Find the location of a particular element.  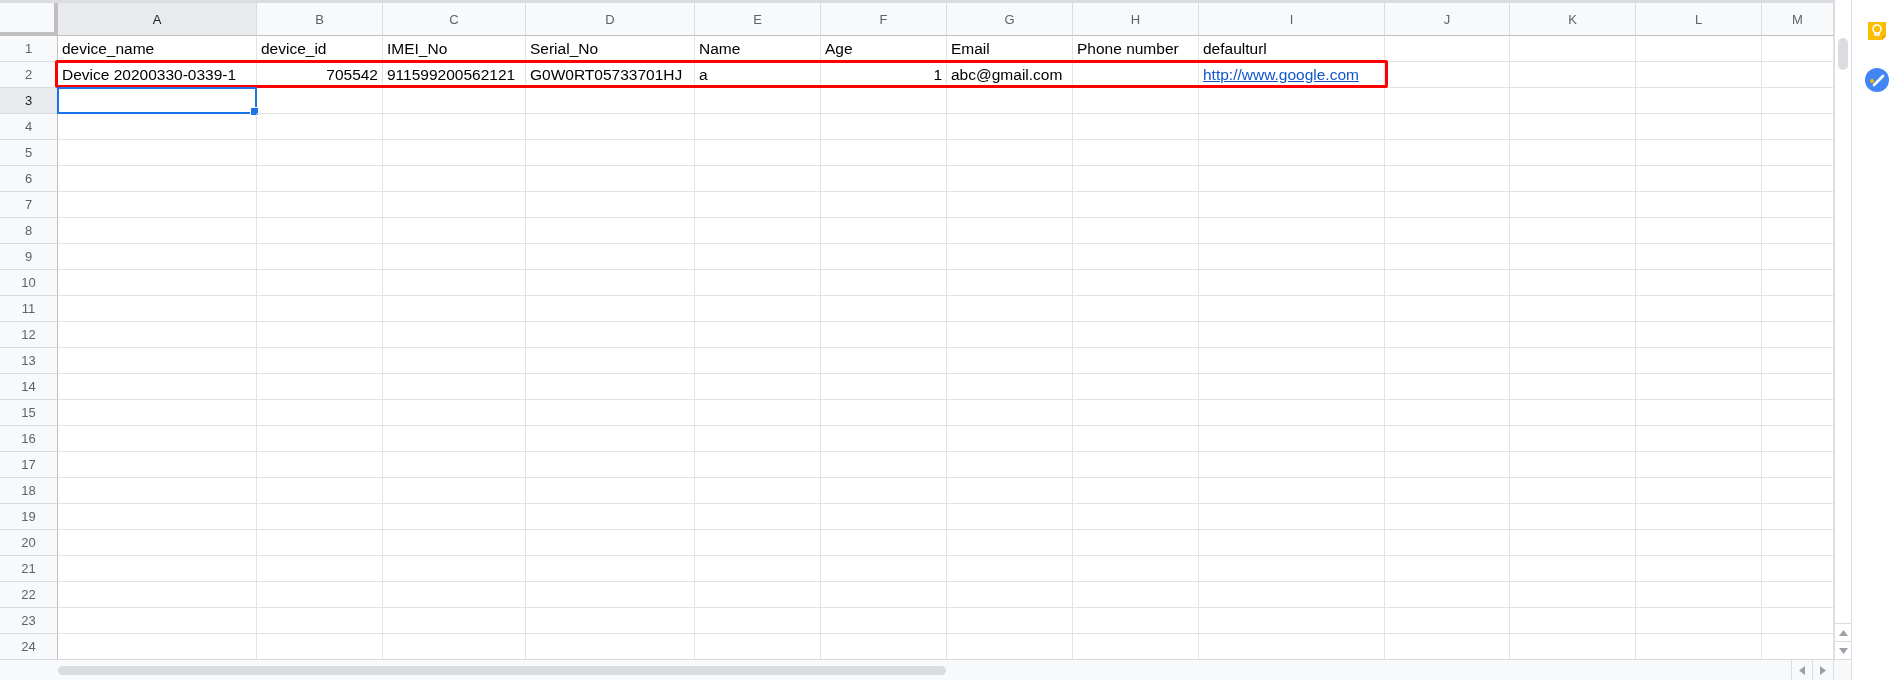

table-cell: 705542 is located at coordinates (320, 75).